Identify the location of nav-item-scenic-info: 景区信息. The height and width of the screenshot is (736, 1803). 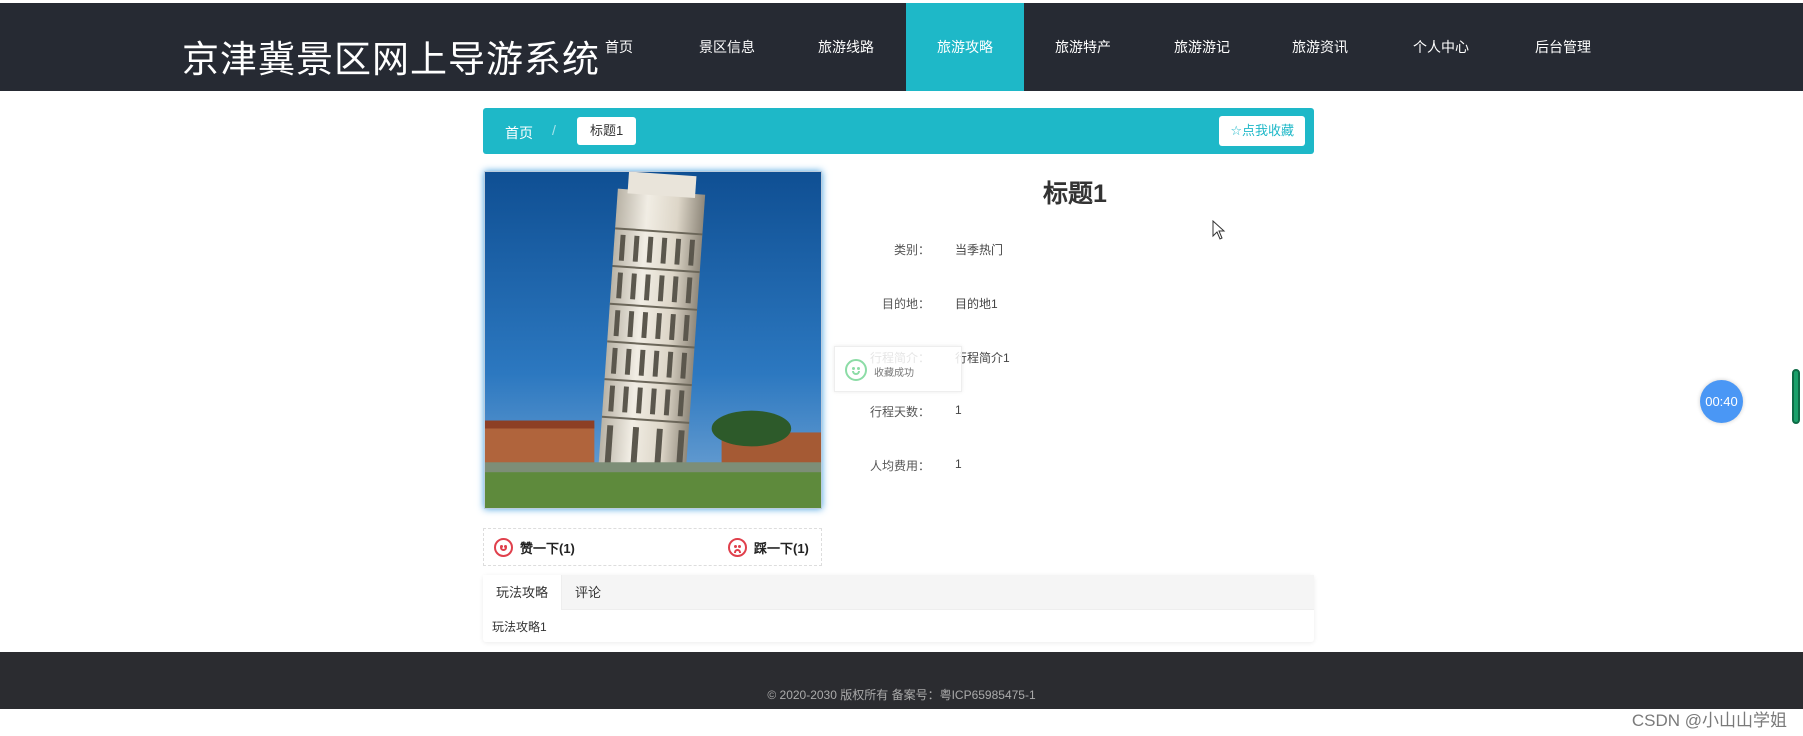
(727, 47).